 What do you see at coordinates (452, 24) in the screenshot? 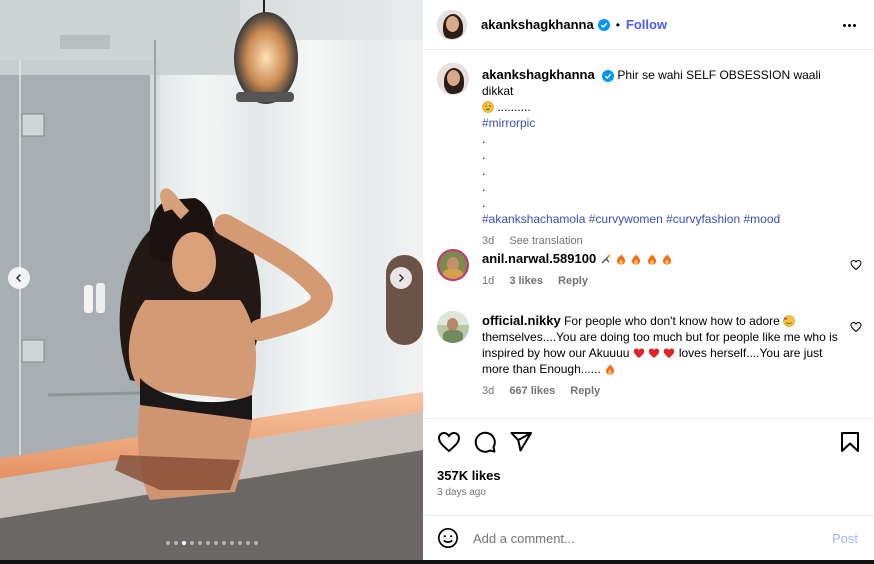
I see `author-avatar` at bounding box center [452, 24].